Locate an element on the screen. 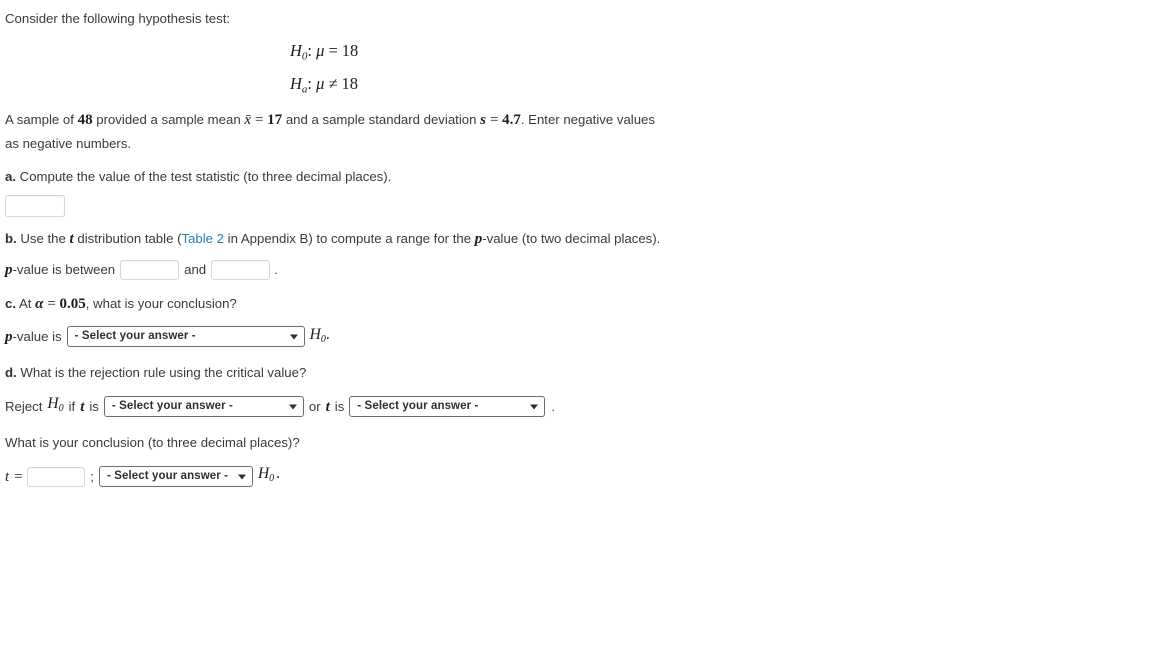 The image size is (1152, 648). hypothesis-block: H0: μ = 18 Ha: μ ≠ 18 is located at coordinates (578, 70).